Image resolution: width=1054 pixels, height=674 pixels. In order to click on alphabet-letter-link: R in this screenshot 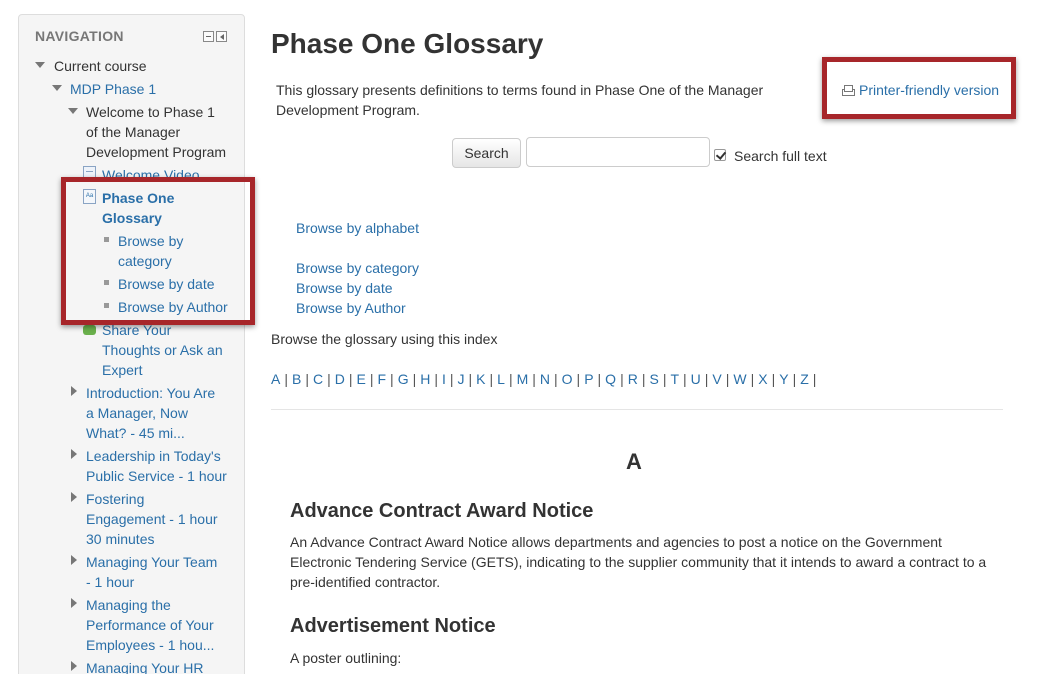, I will do `click(633, 379)`.